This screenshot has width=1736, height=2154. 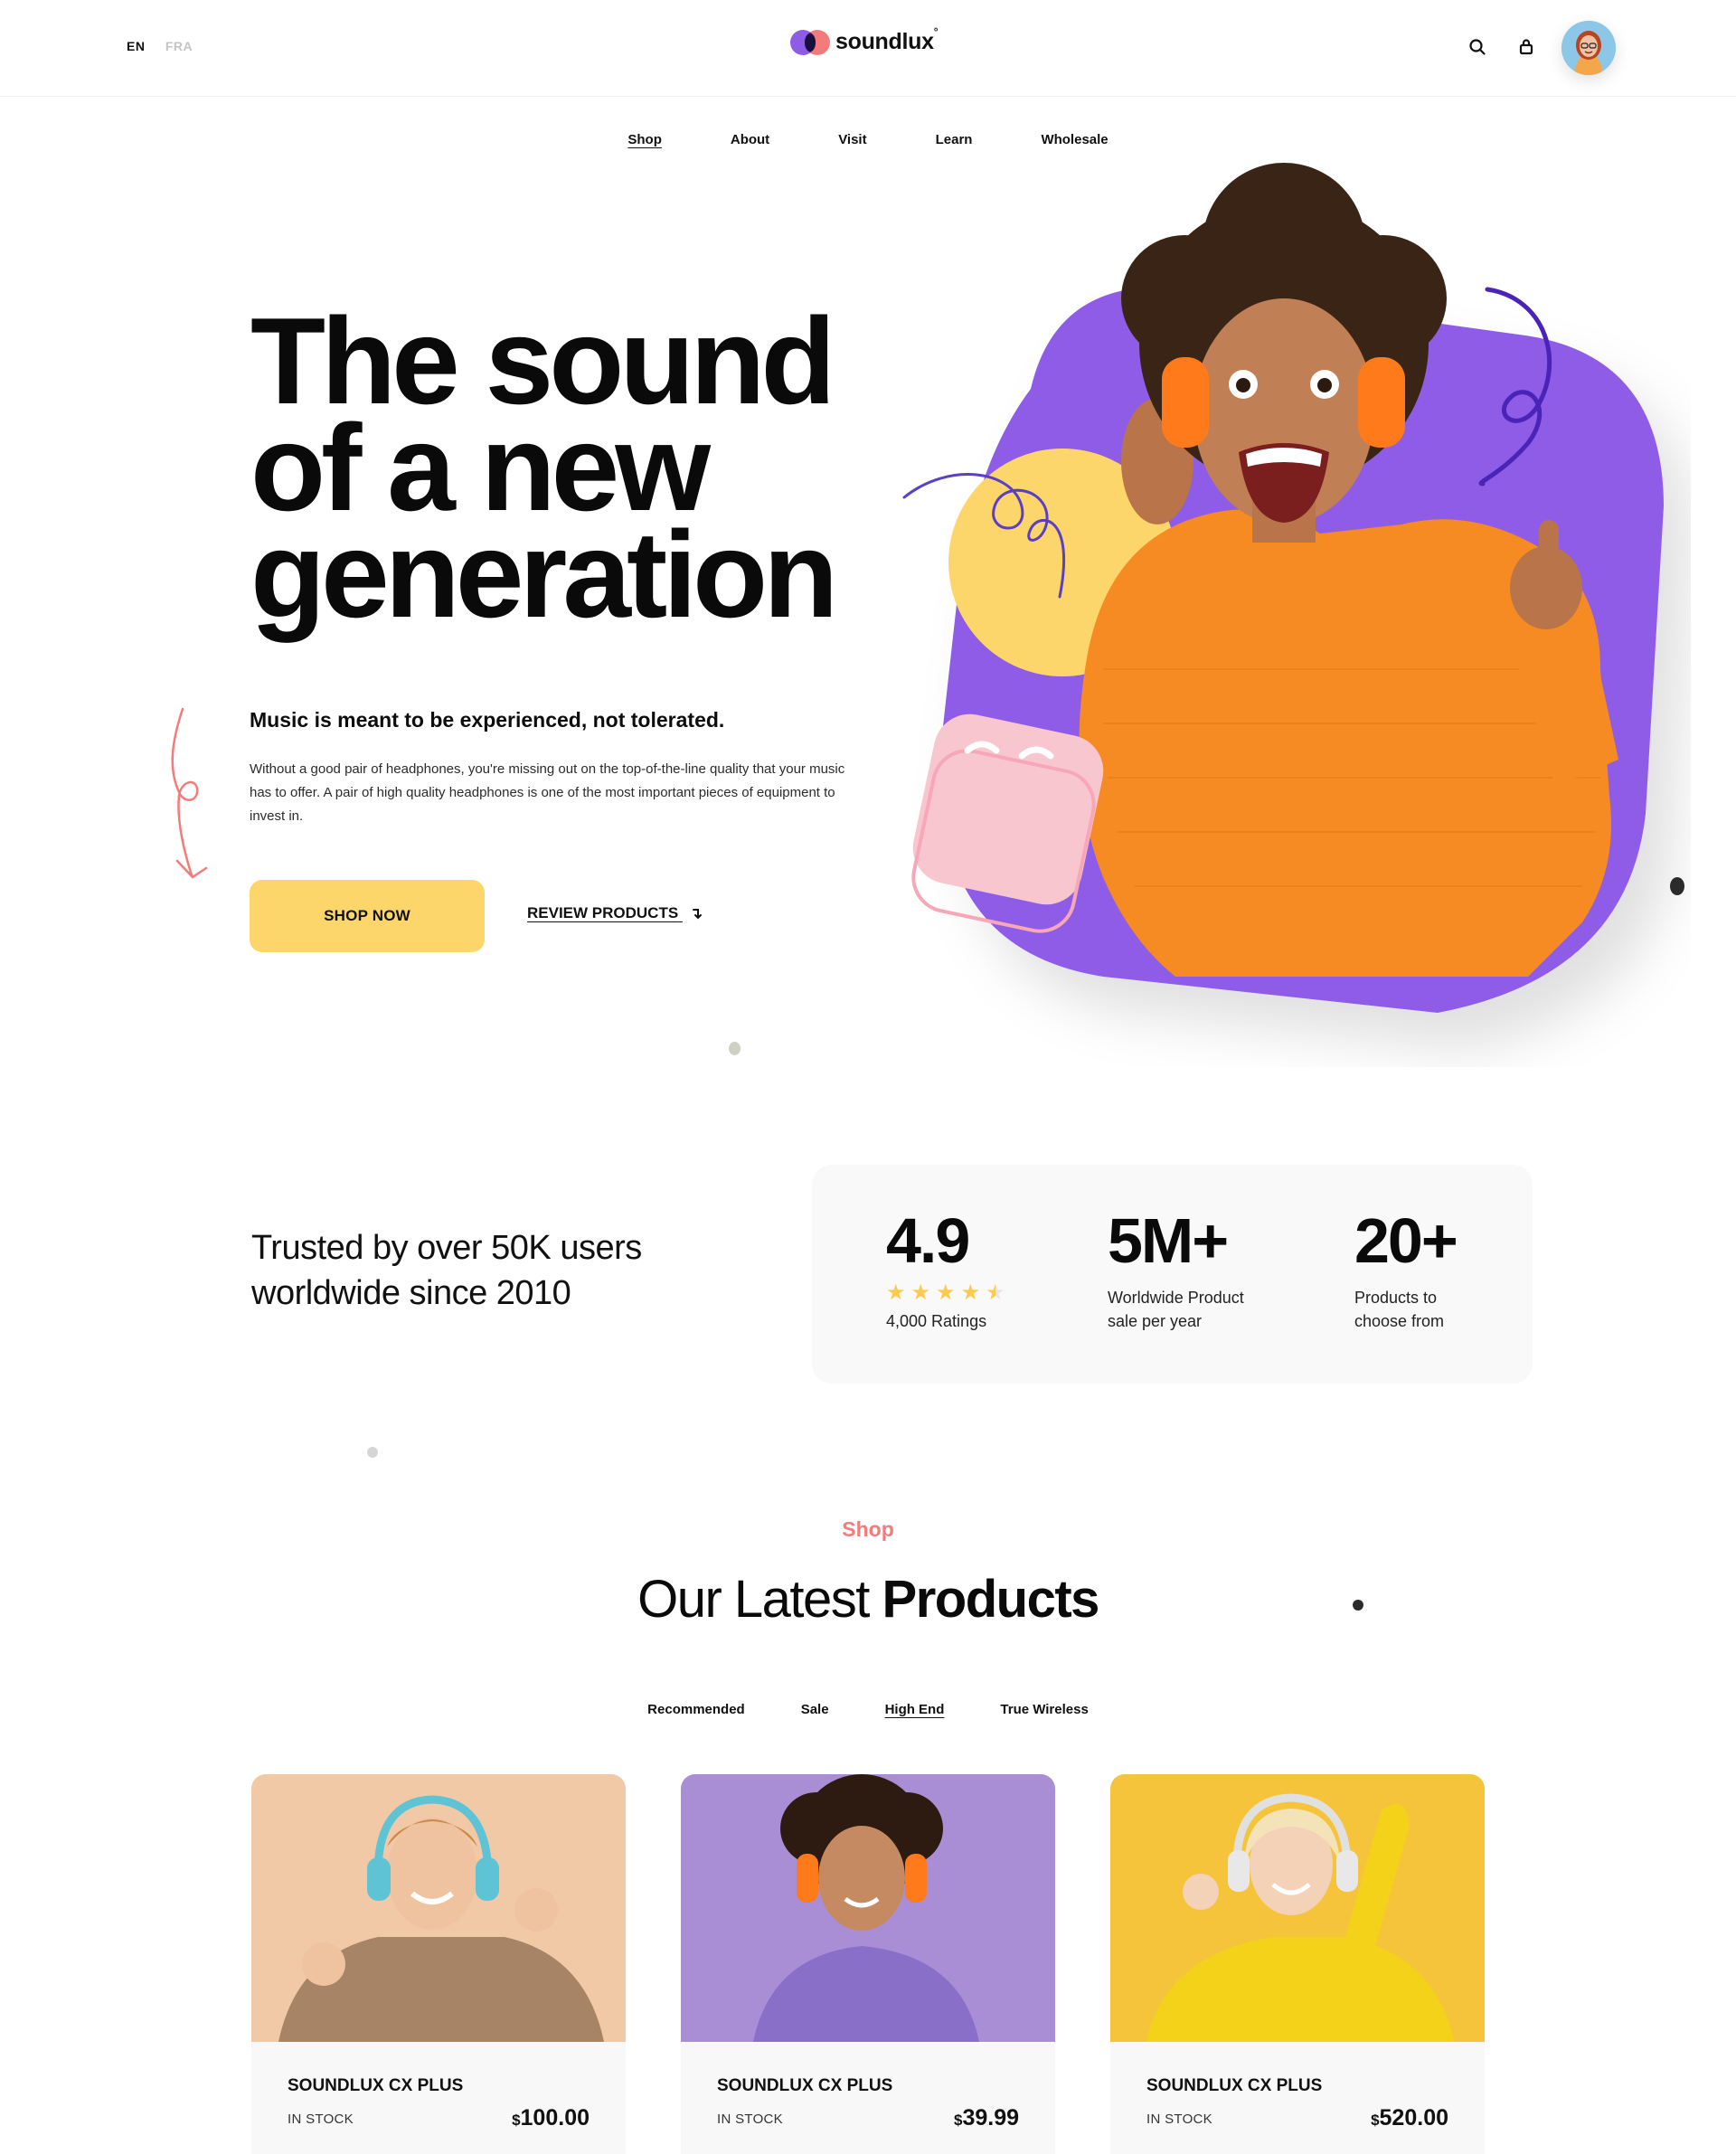 I want to click on nav-item-visit: Visit, so click(x=852, y=139).